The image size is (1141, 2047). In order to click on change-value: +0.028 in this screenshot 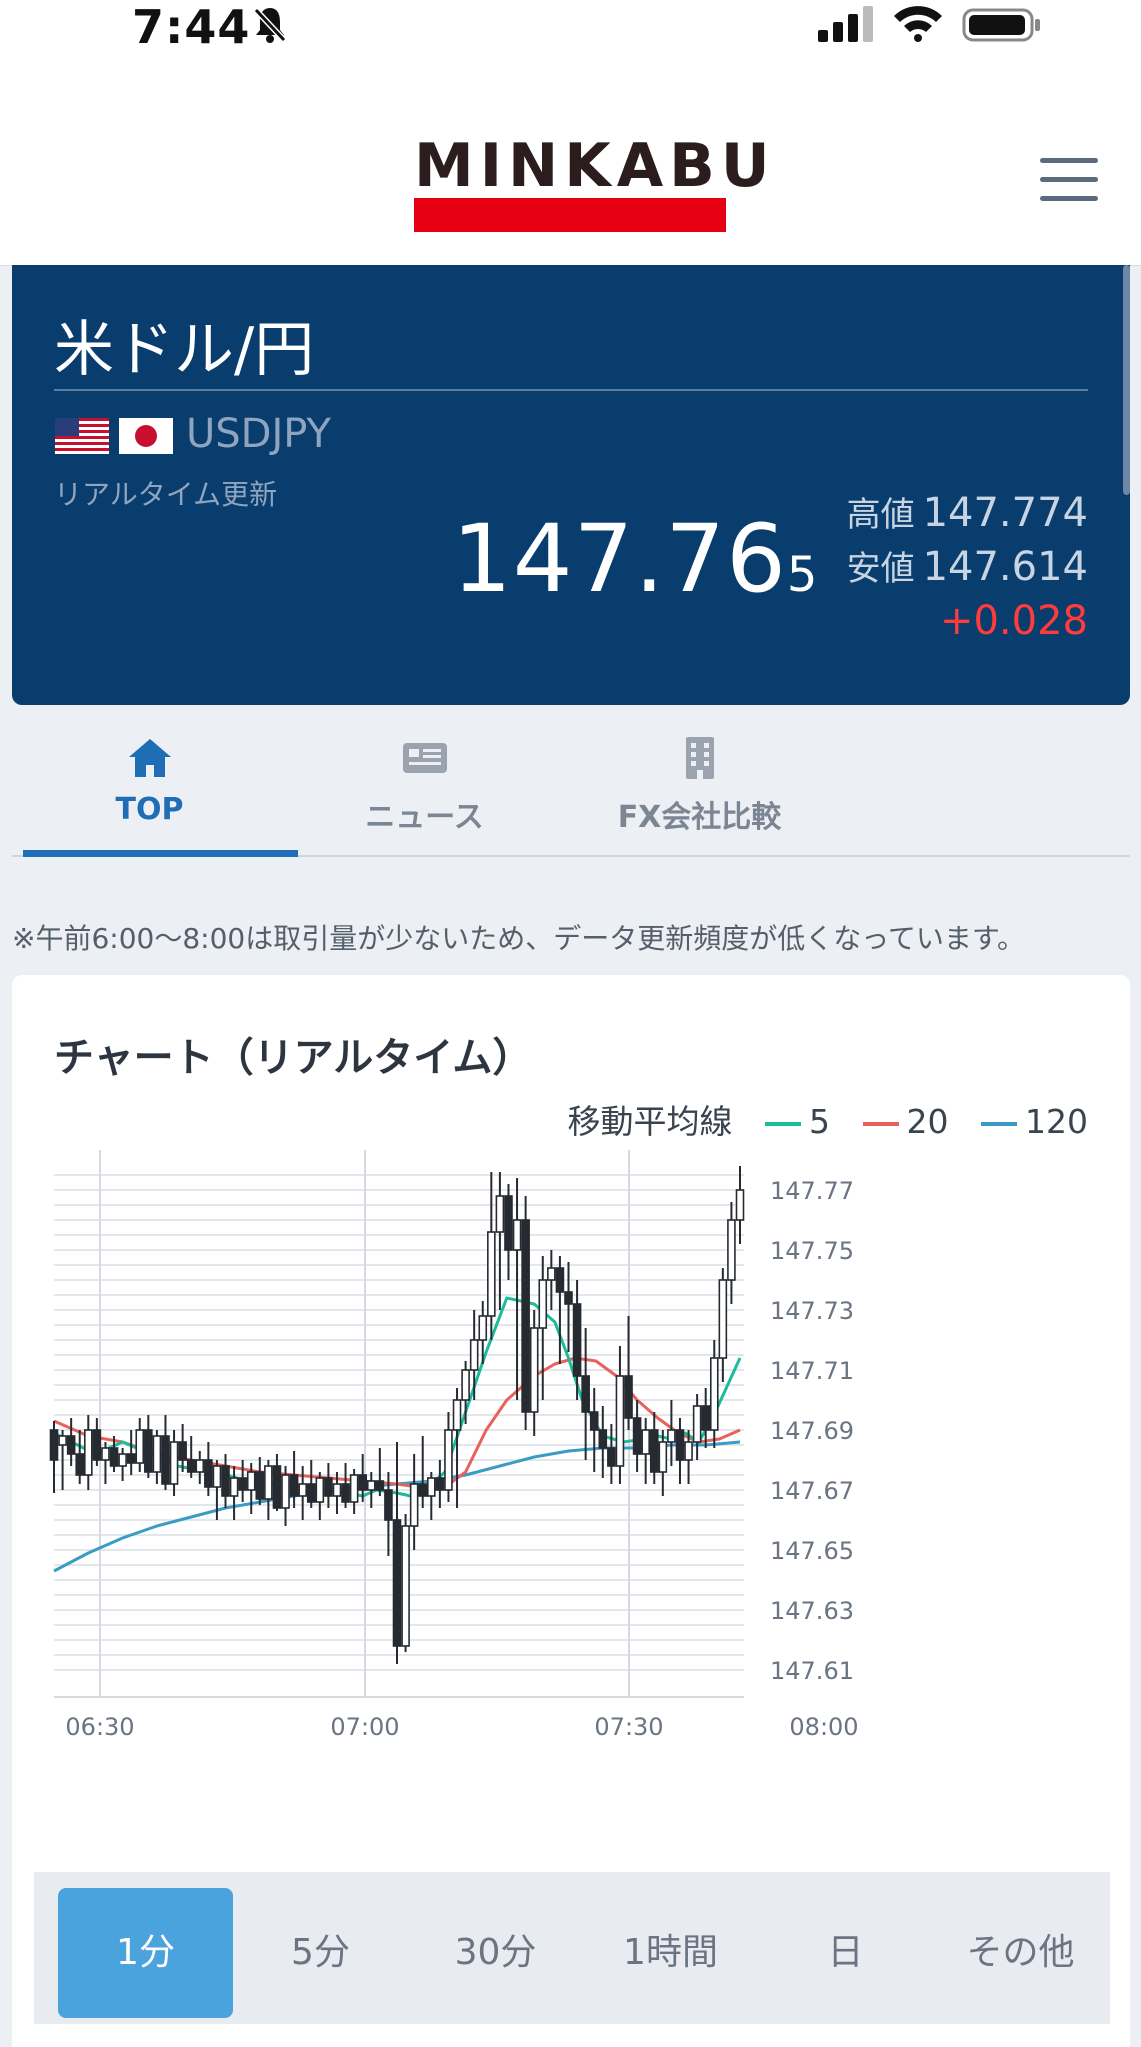, I will do `click(1013, 621)`.